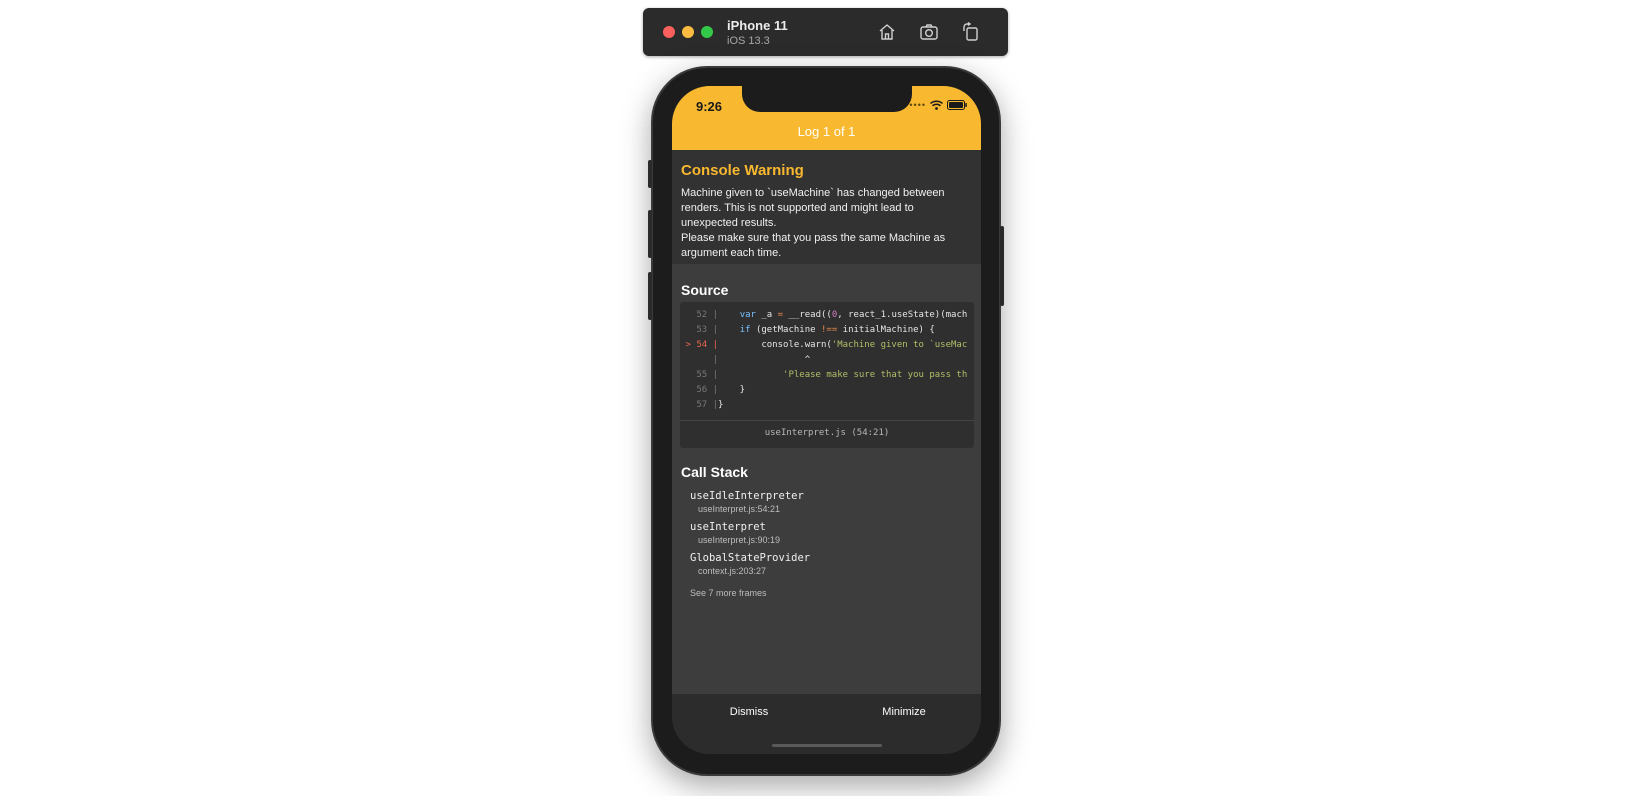 The width and height of the screenshot is (1650, 796). I want to click on code-text: if (getMachine !== initialMachine) {, so click(837, 330).